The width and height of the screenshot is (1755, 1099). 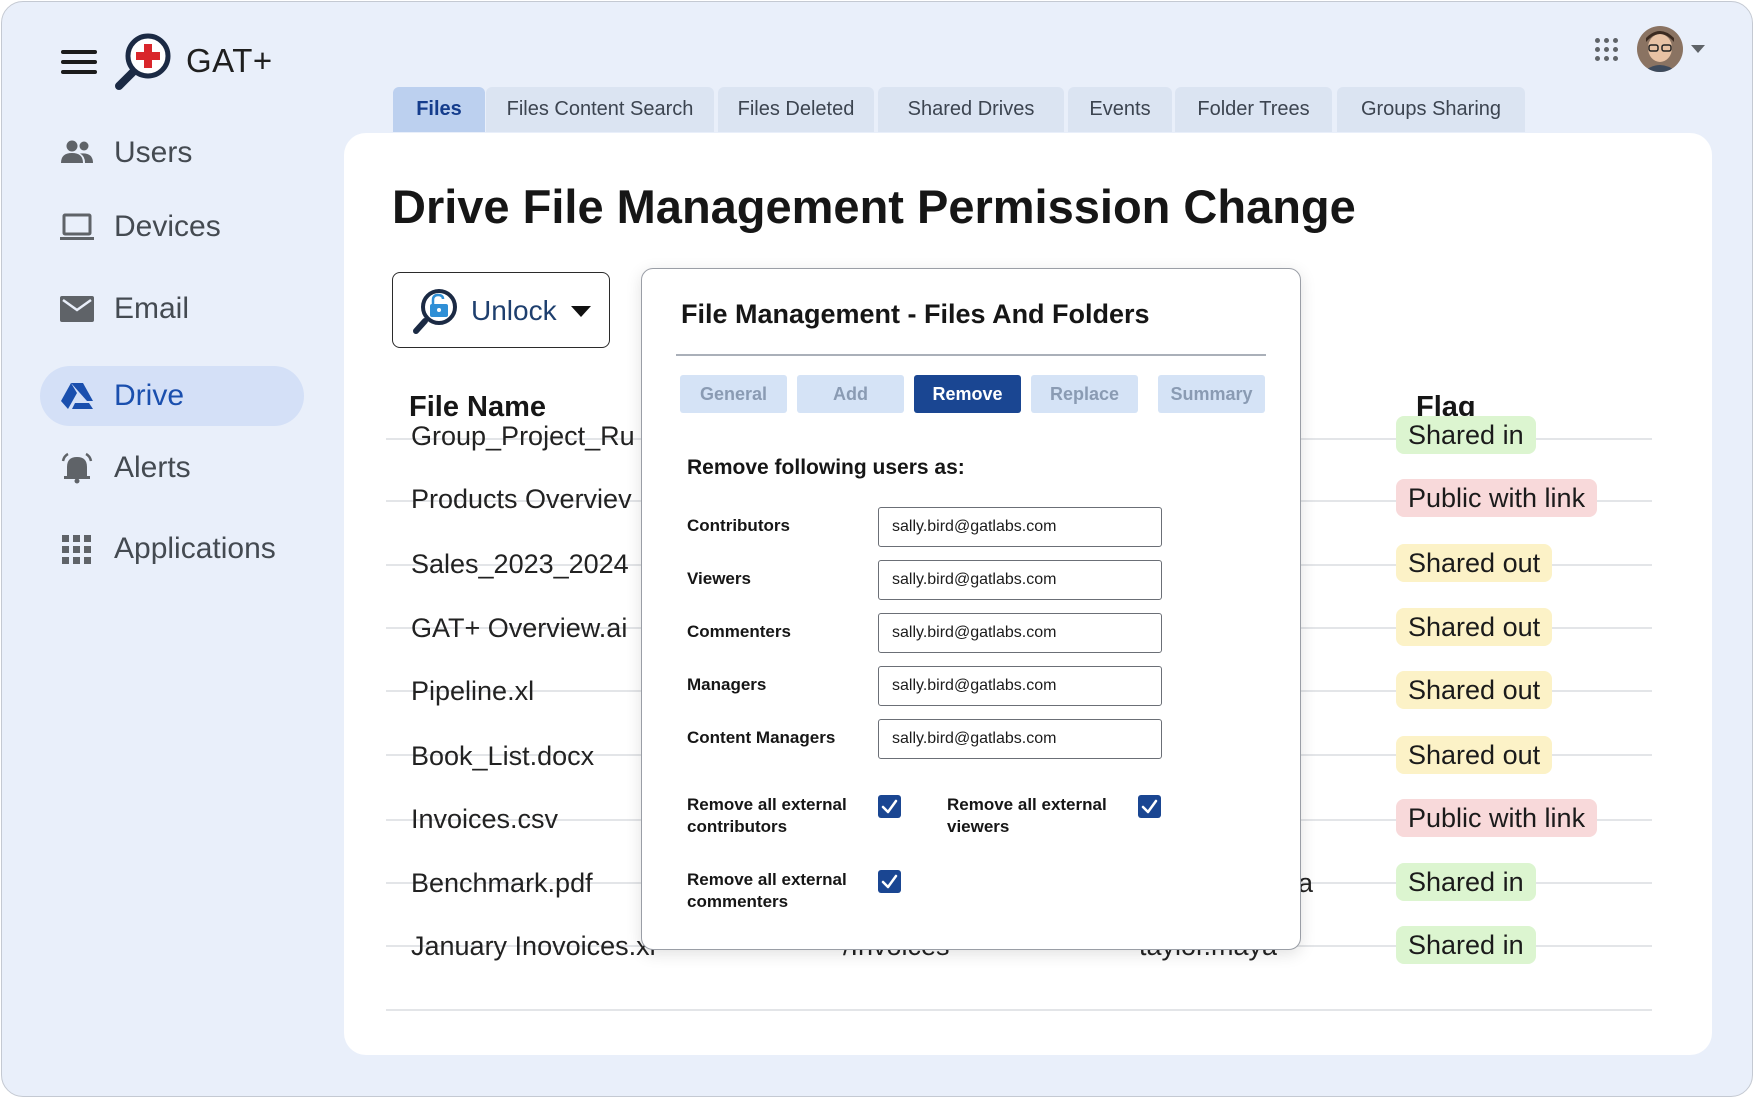 I want to click on sidebar-item-email: Email, so click(x=172, y=309).